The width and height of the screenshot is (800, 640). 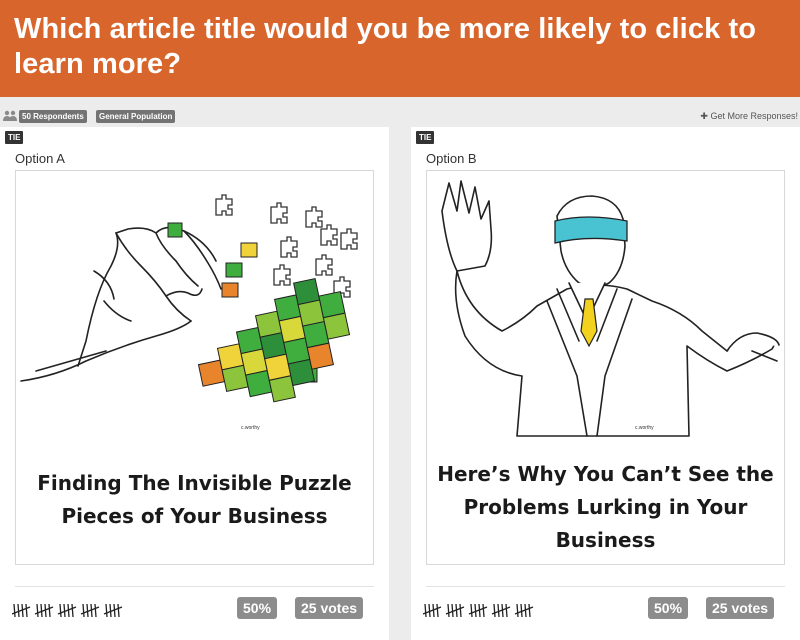 I want to click on plus-icon: ✚, so click(x=705, y=116).